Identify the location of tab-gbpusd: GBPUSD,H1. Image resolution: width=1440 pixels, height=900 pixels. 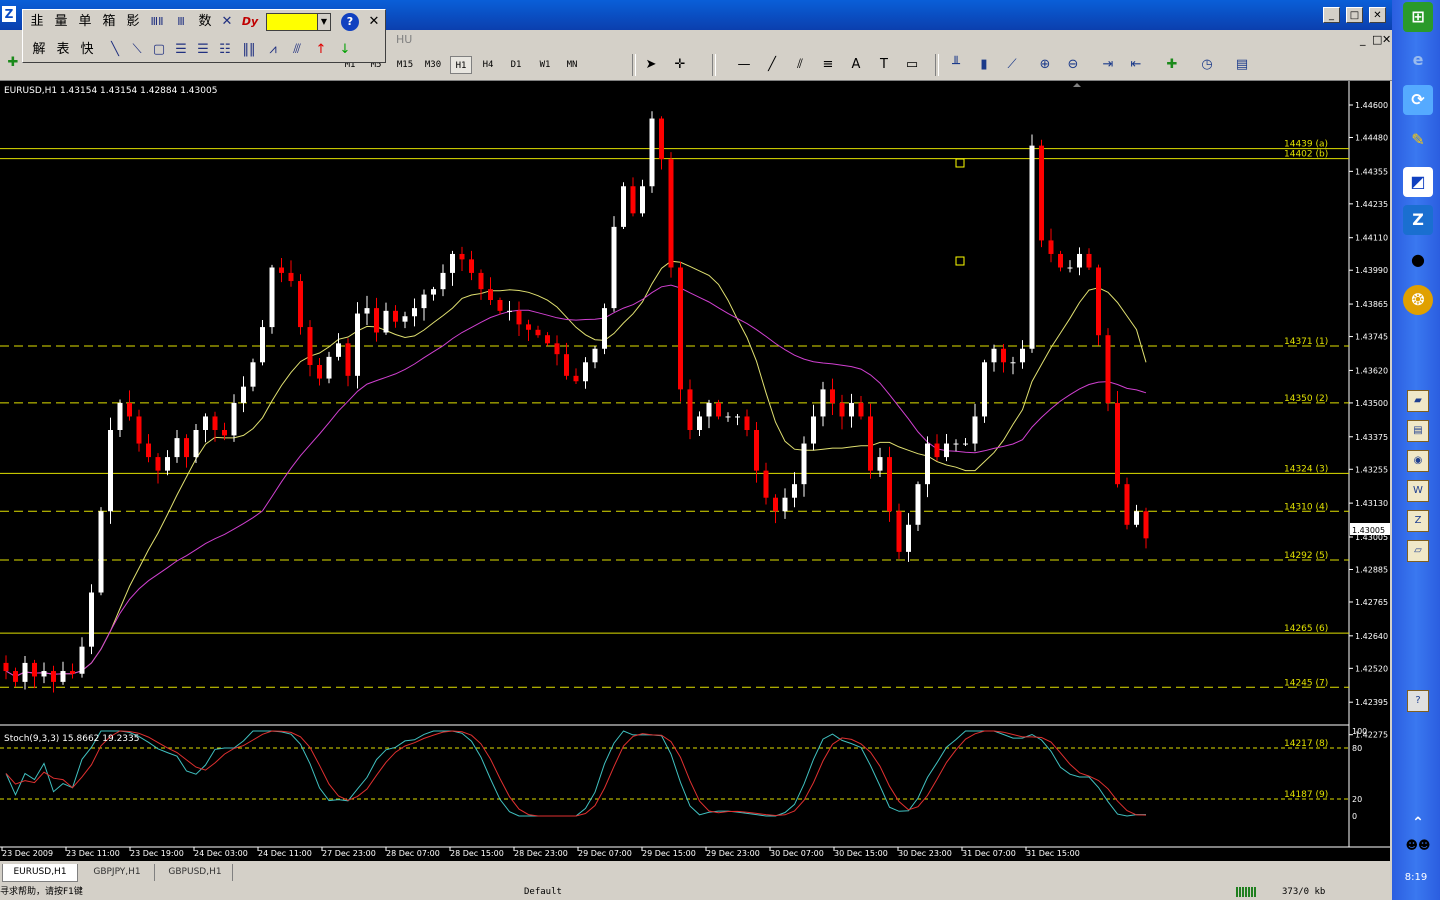
(195, 872).